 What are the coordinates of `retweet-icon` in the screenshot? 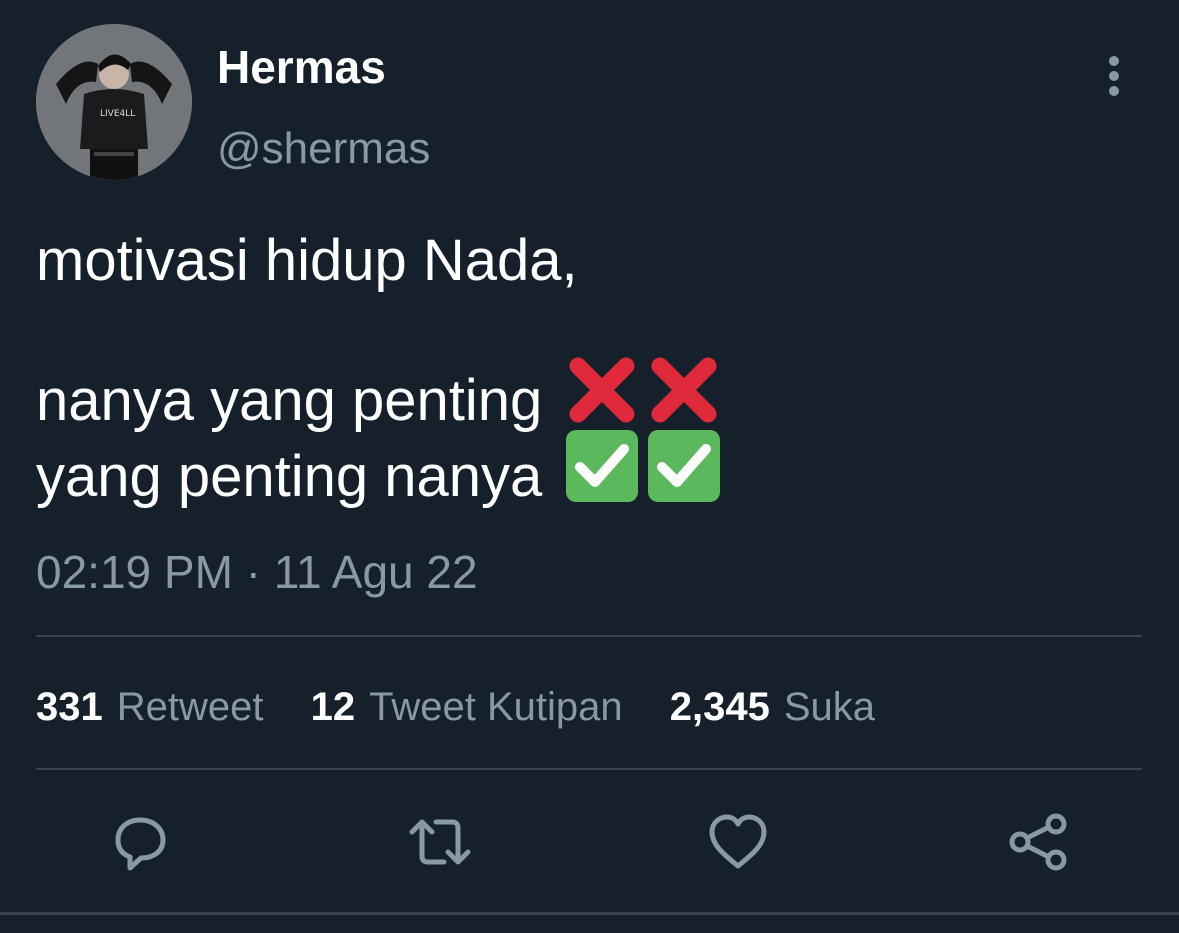 It's located at (440, 842).